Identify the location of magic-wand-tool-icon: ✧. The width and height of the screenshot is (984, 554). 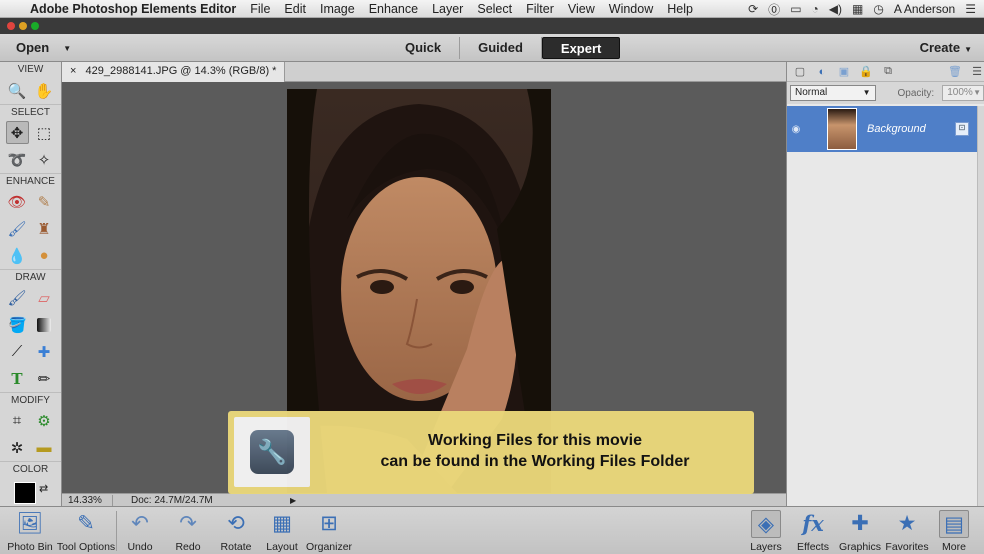
(44, 159).